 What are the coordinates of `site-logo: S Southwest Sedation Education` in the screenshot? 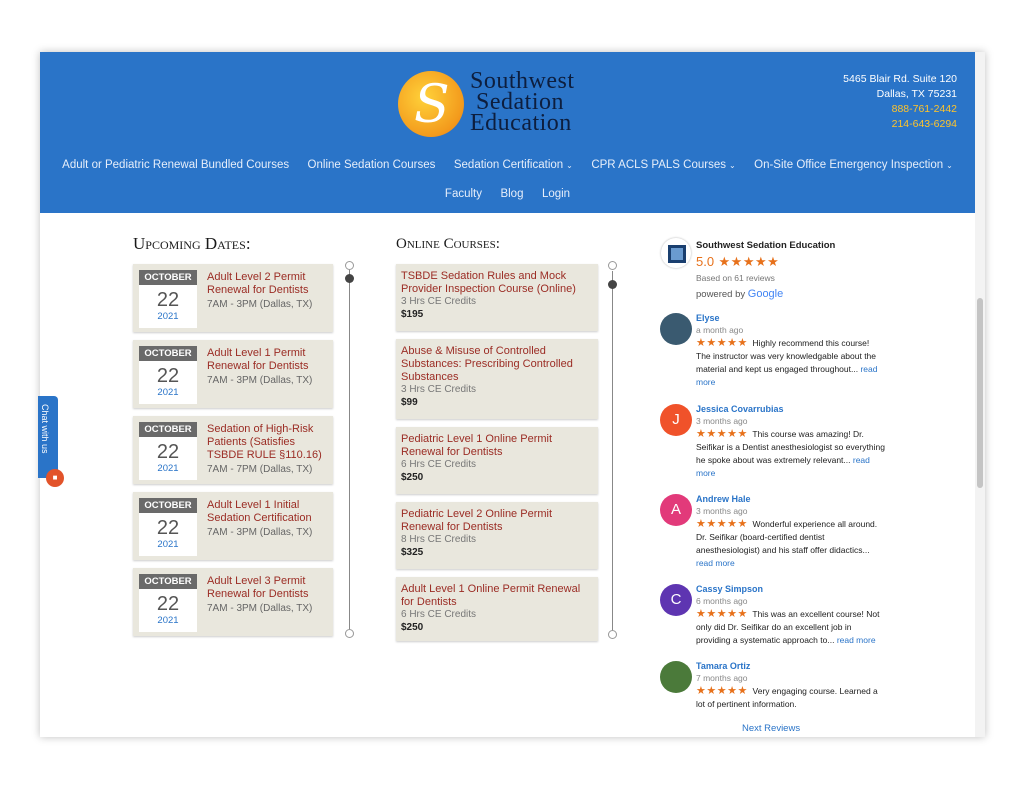 It's located at (510, 104).